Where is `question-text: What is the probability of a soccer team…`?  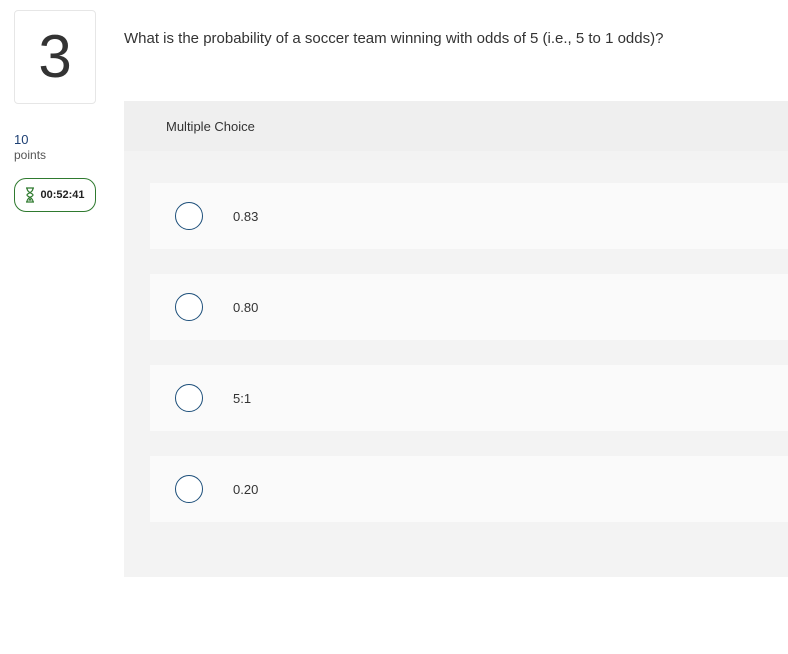 question-text: What is the probability of a soccer team… is located at coordinates (394, 38).